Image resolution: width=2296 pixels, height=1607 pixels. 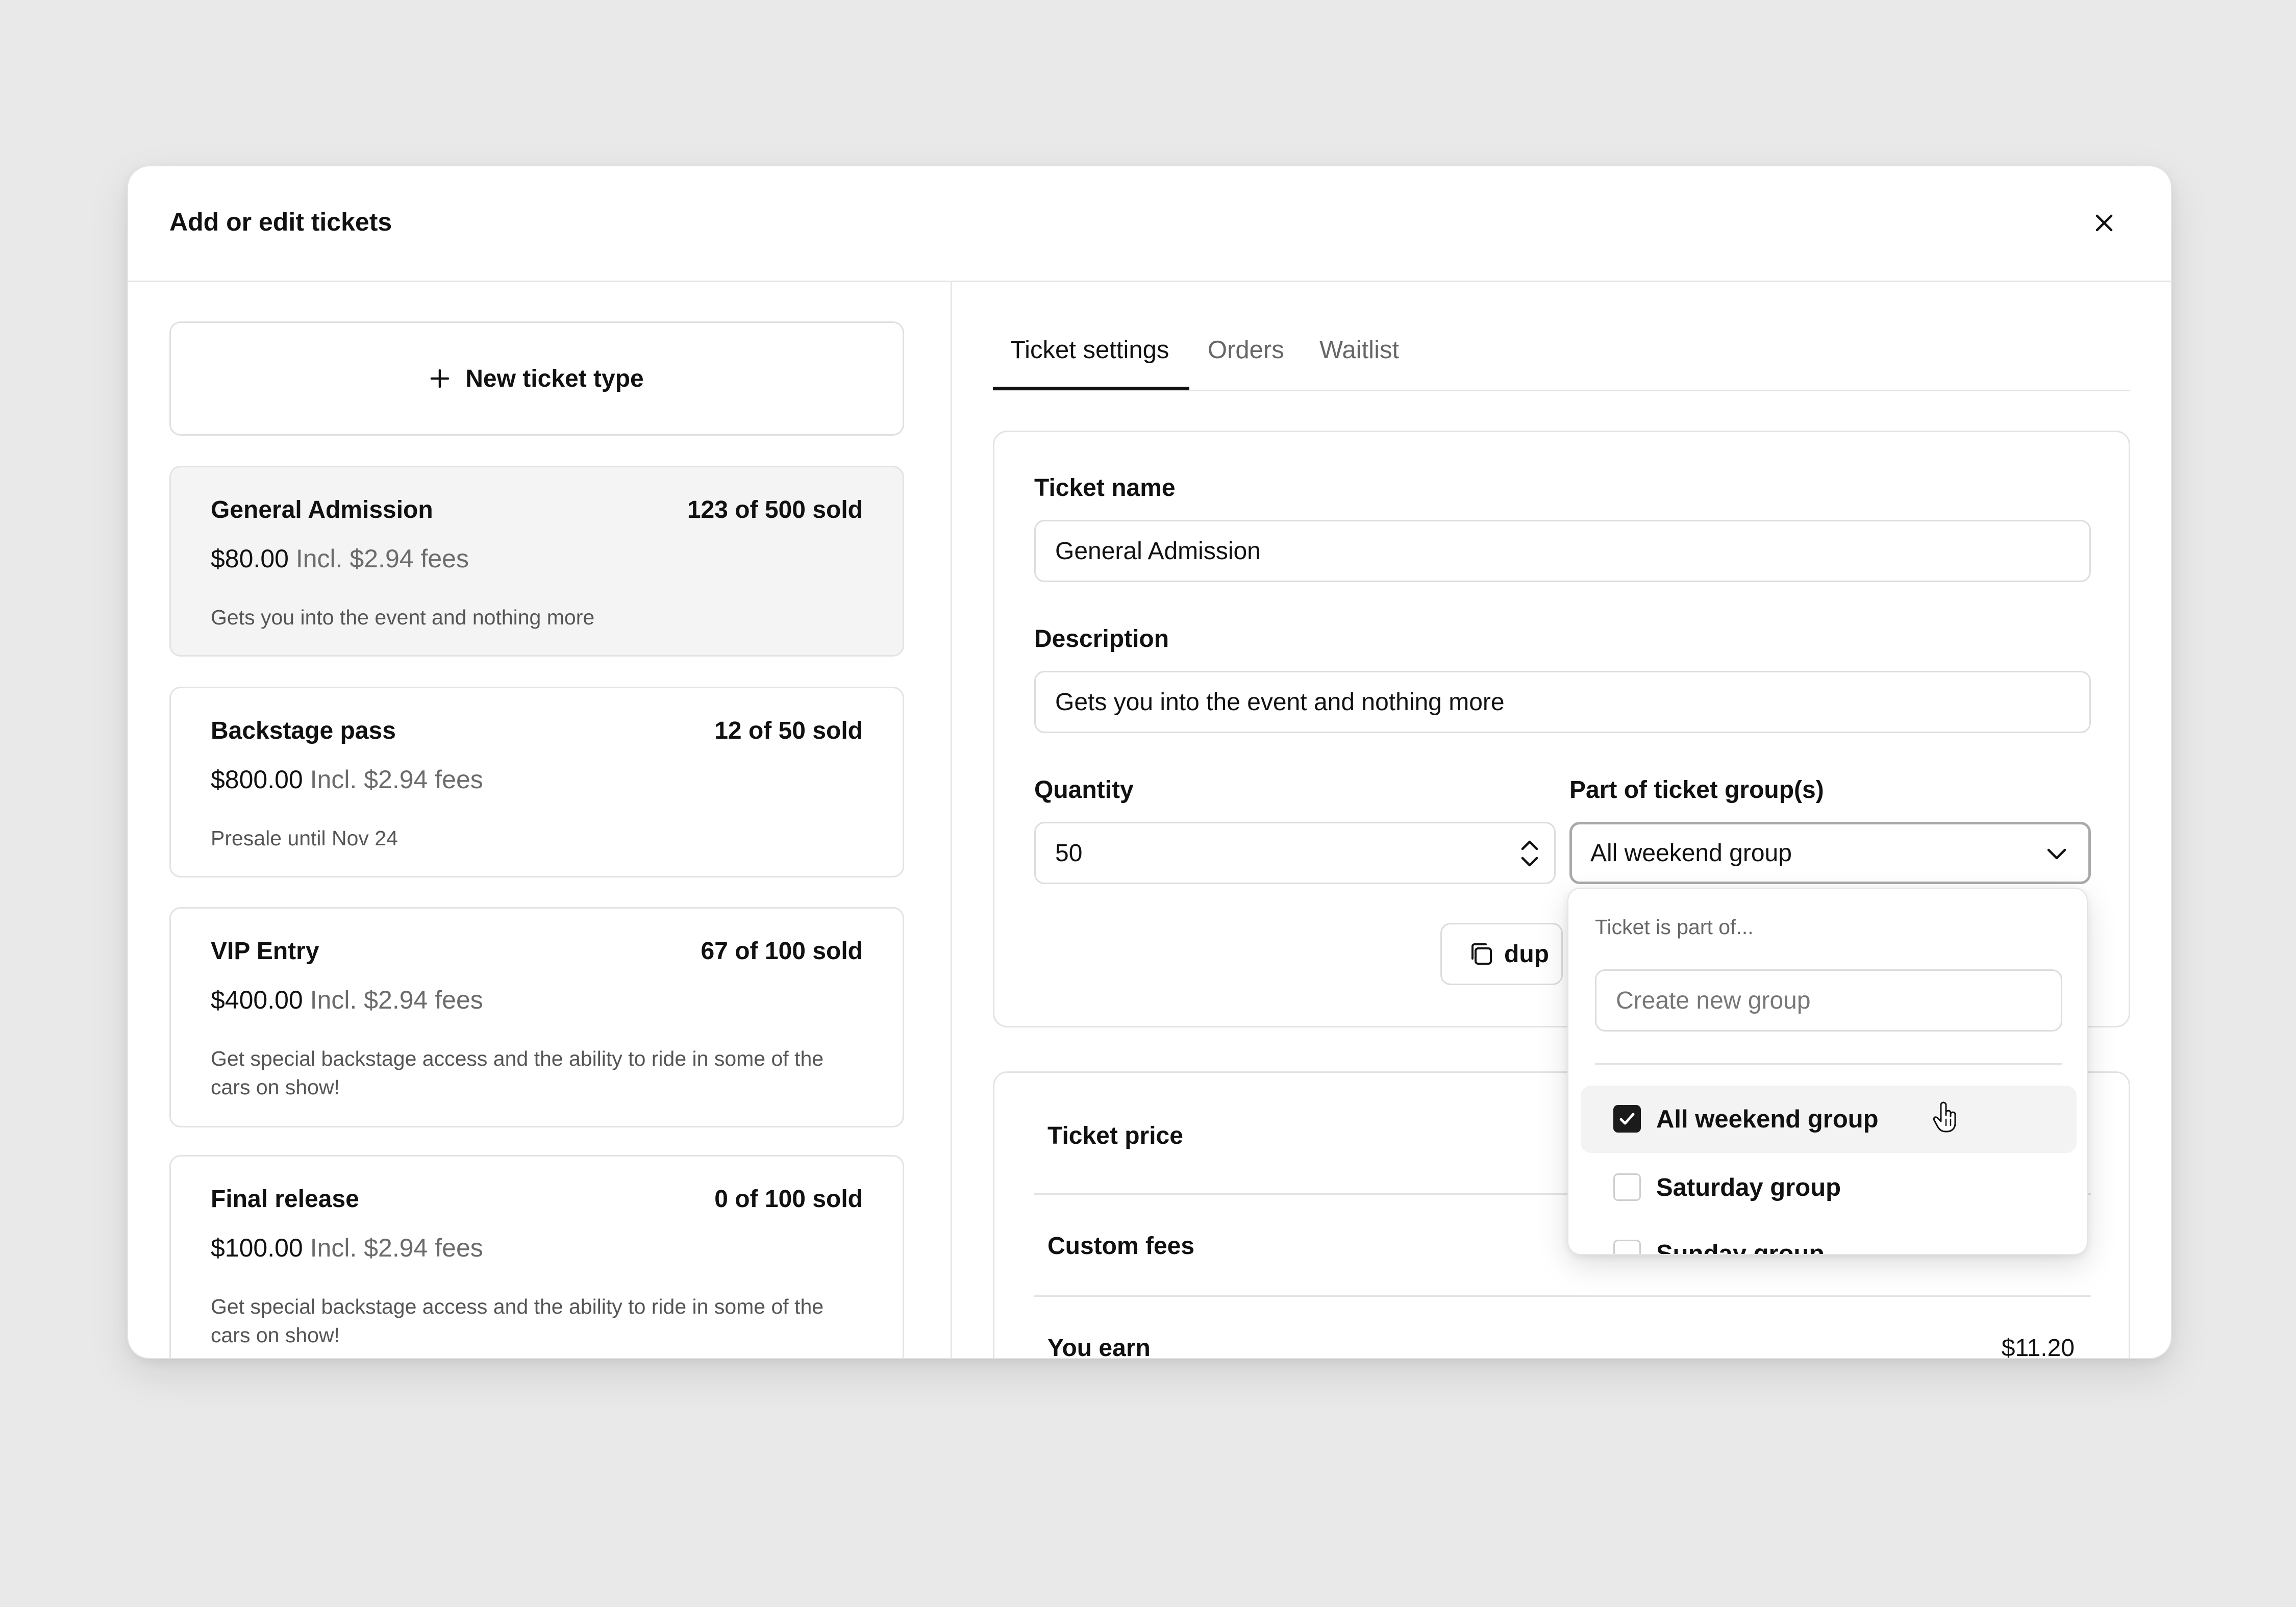 What do you see at coordinates (1563, 702) in the screenshot?
I see `description-input: Gets you into the event and nothing more` at bounding box center [1563, 702].